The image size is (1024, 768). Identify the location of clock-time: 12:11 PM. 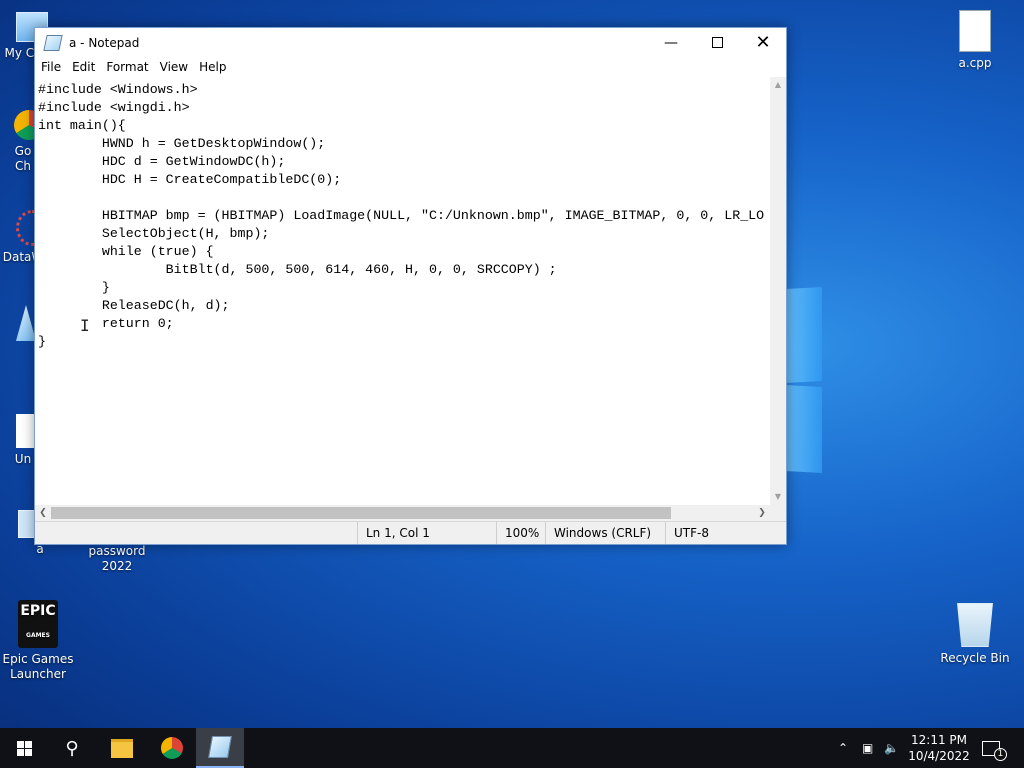
(939, 740).